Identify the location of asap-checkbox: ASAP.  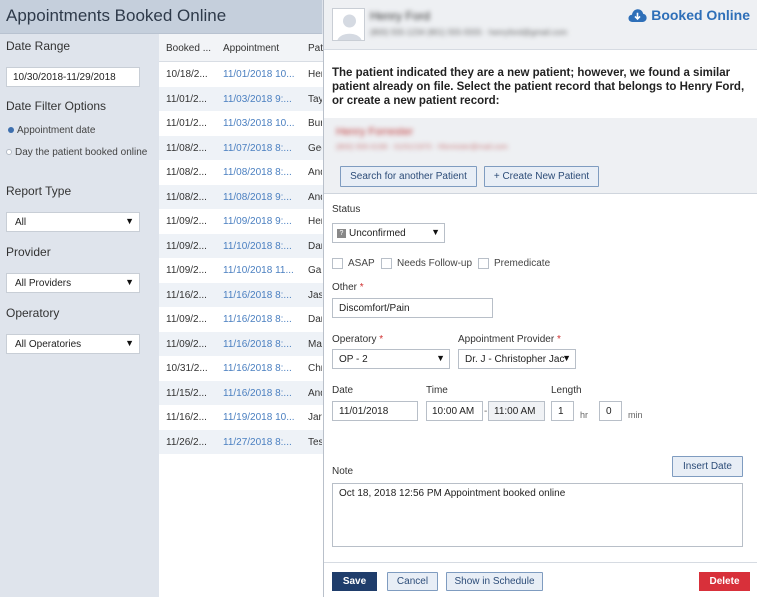
(353, 263).